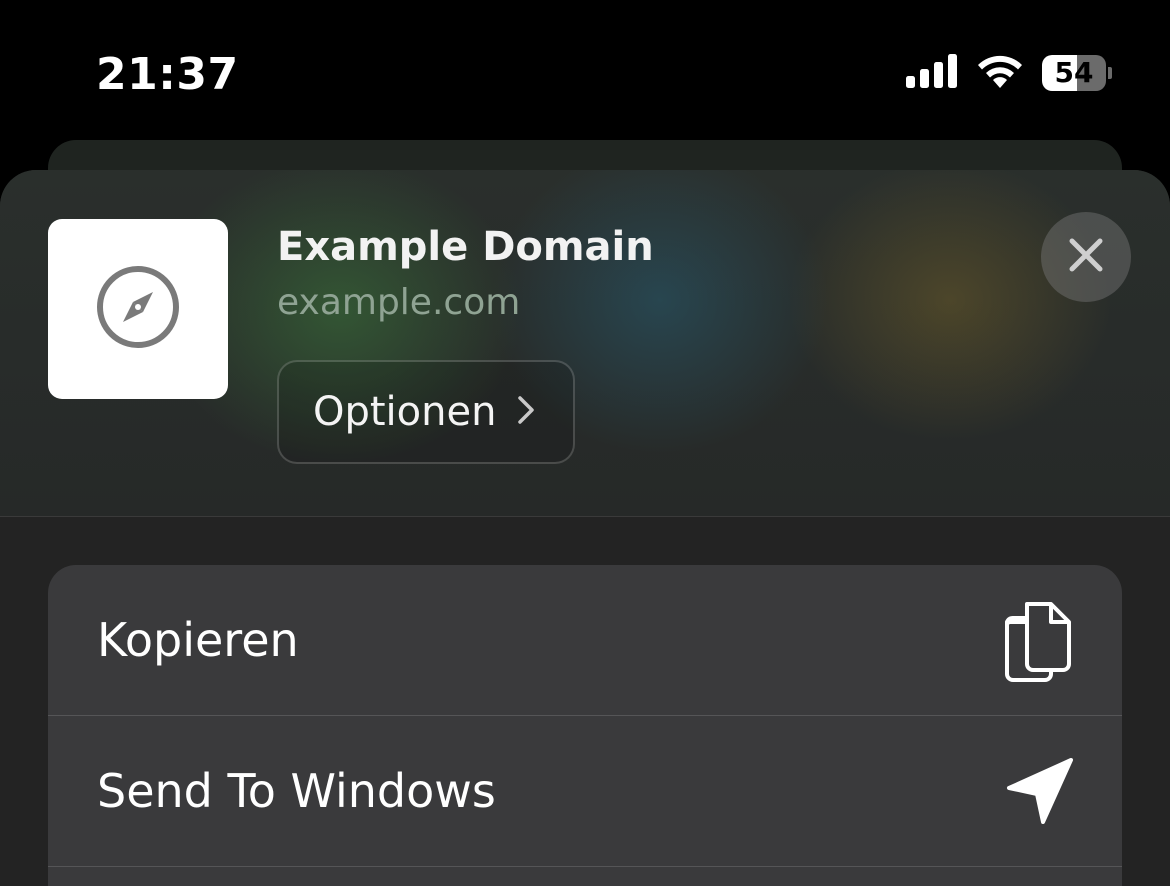  I want to click on location-arrow-icon, so click(1040, 791).